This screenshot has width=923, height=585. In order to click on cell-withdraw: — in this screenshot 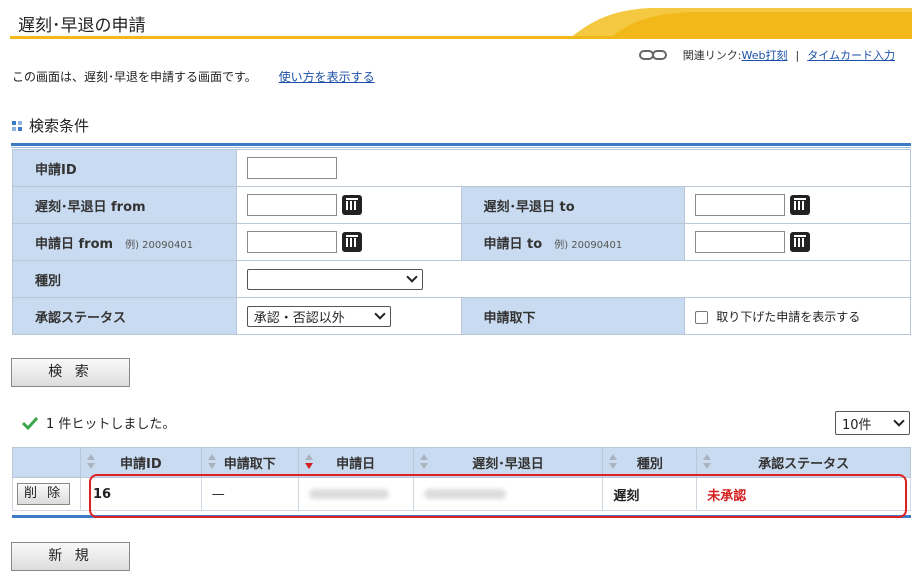, I will do `click(249, 494)`.